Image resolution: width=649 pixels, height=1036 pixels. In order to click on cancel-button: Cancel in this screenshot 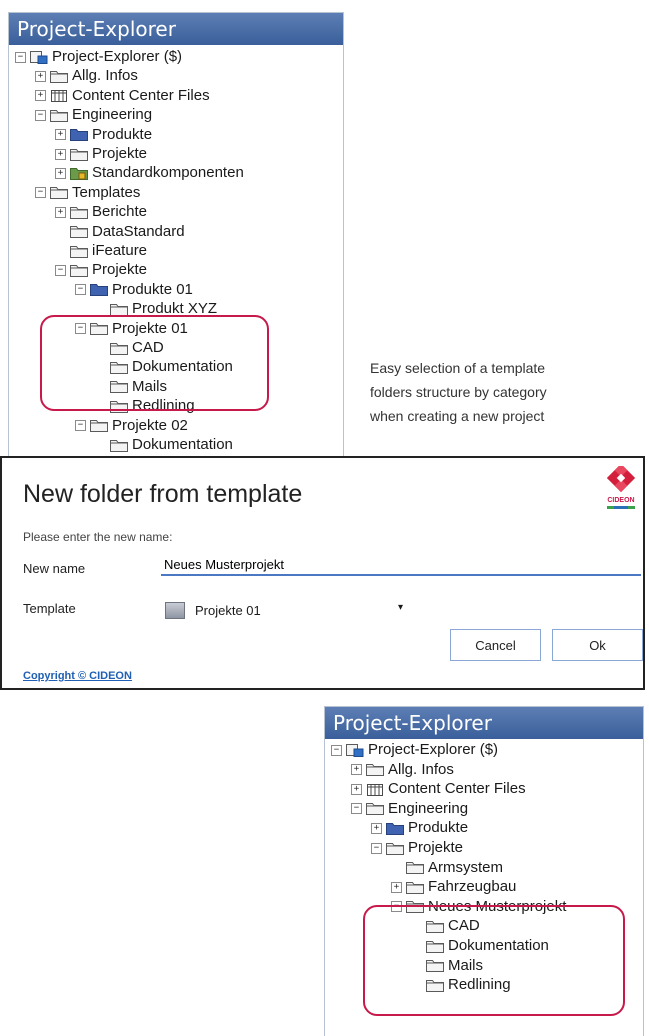, I will do `click(495, 645)`.